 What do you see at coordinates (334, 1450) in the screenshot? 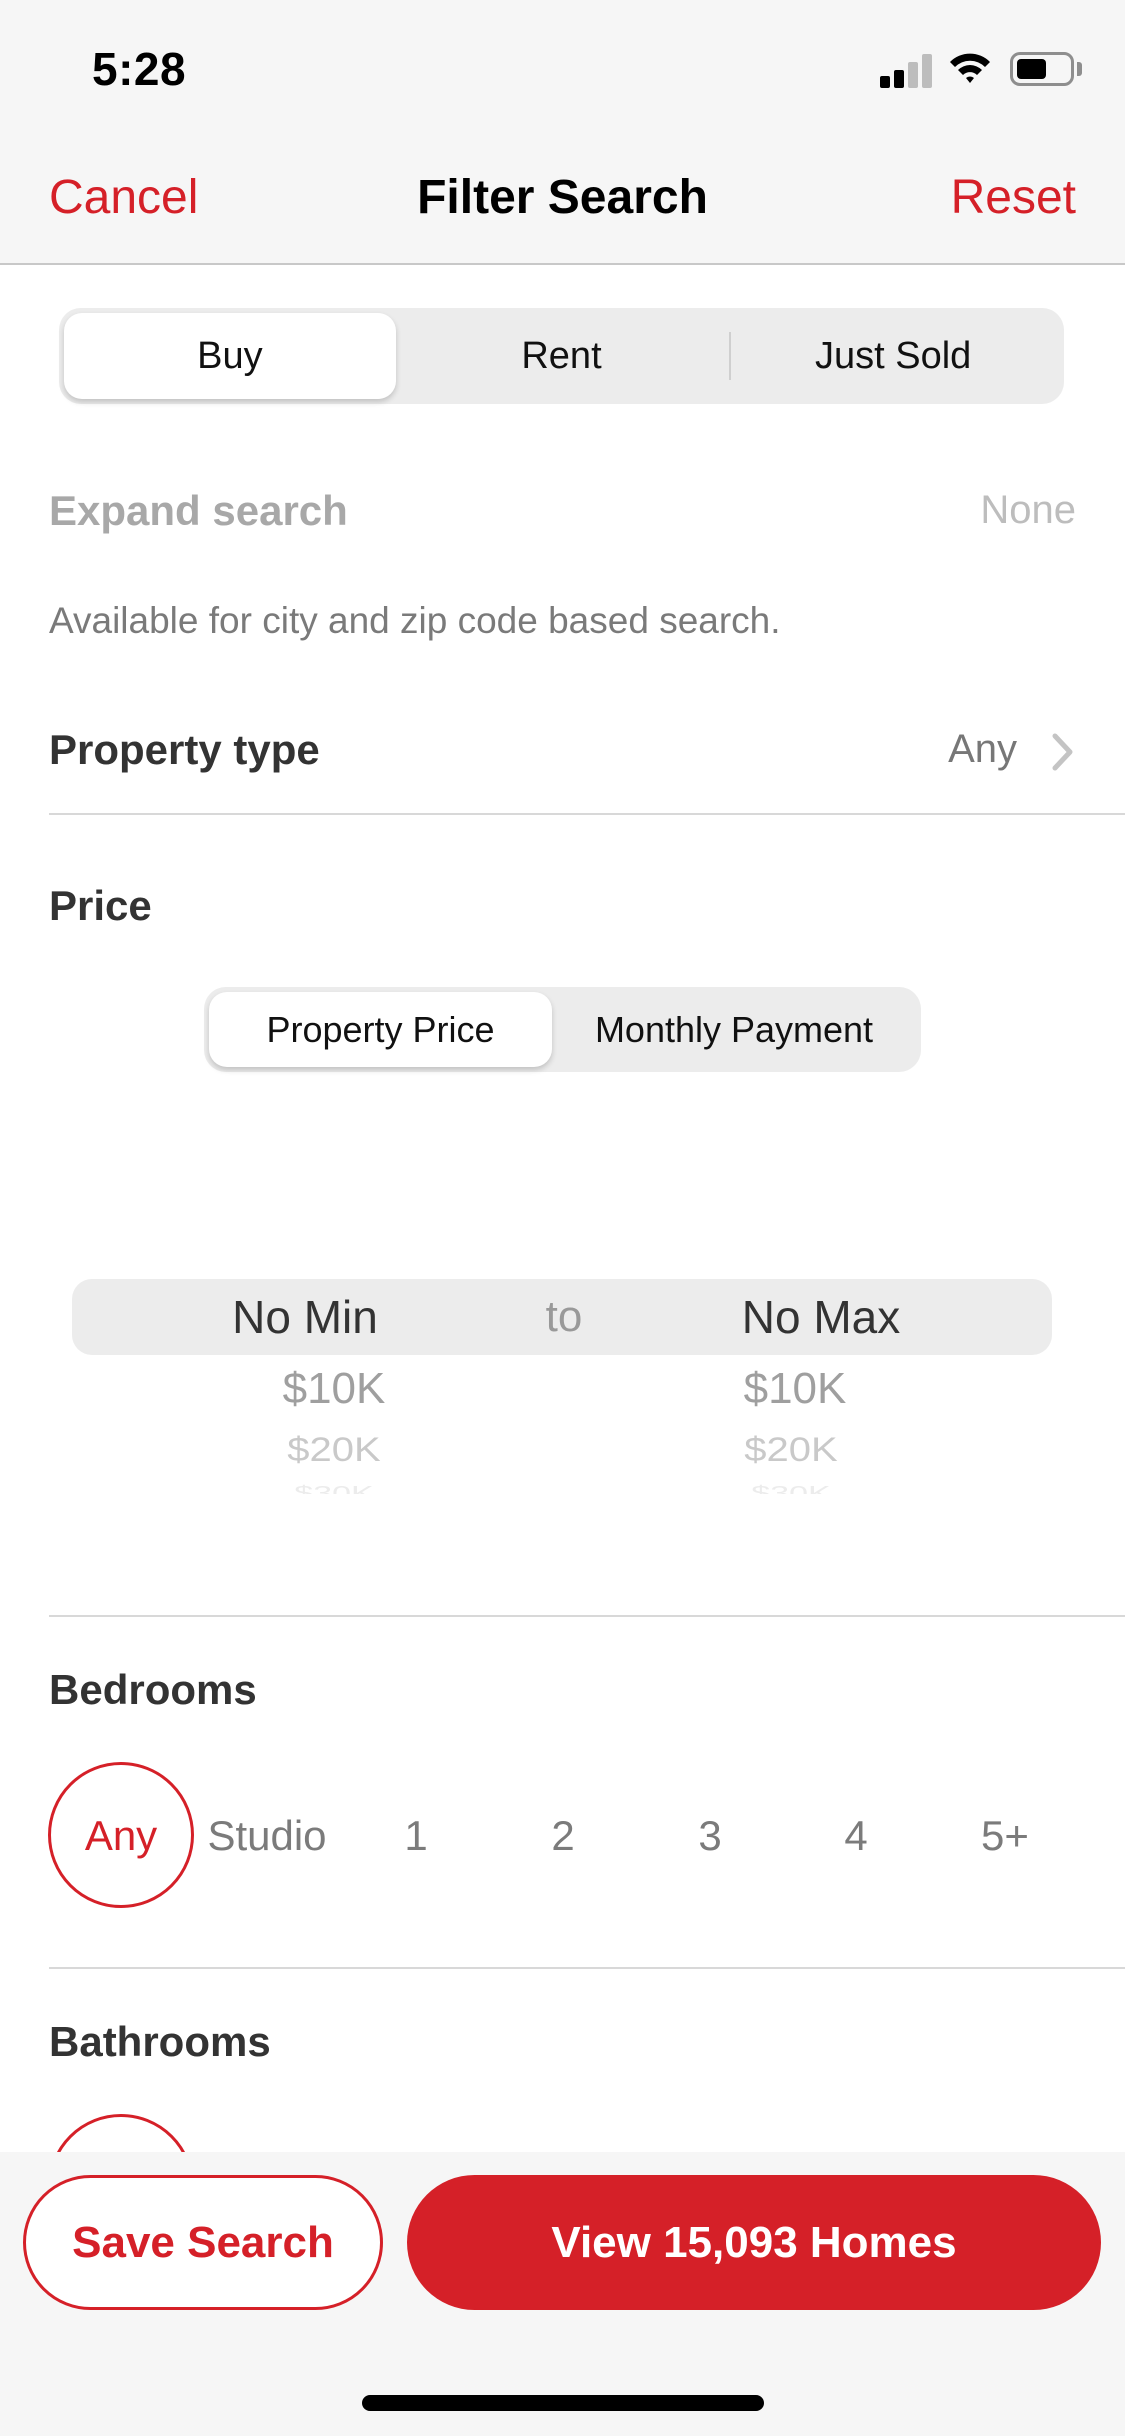
I see `min-price-option: $20K` at bounding box center [334, 1450].